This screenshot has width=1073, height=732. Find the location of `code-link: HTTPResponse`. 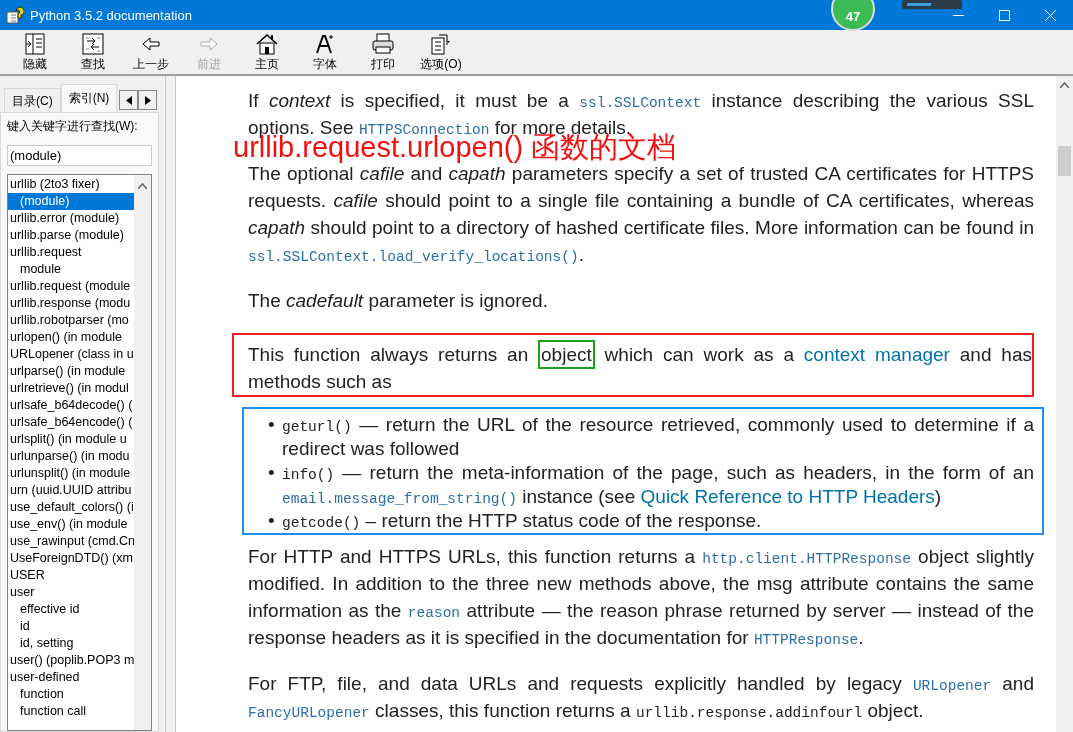

code-link: HTTPResponse is located at coordinates (806, 640).